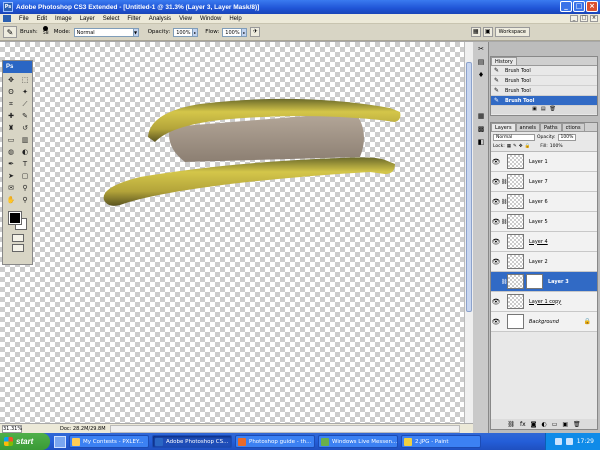 The height and width of the screenshot is (450, 600). I want to click on mode-dropdown-icon: ▼, so click(135, 32).